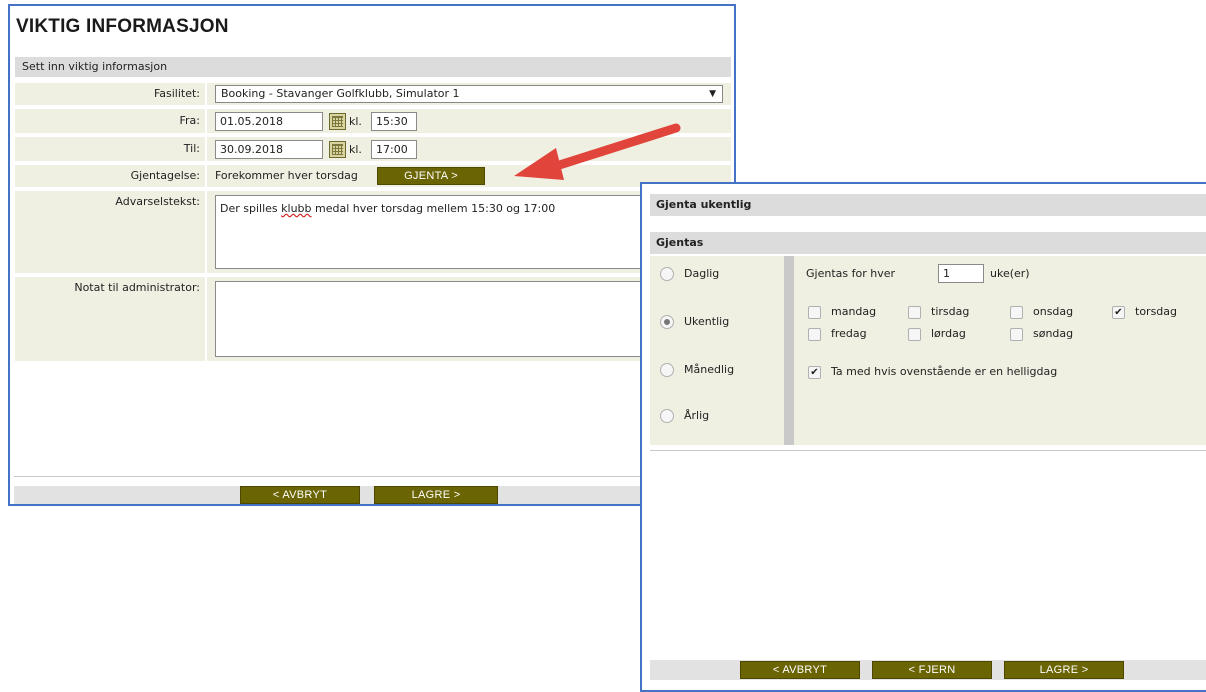  I want to click on save-button: LAGRE >, so click(436, 495).